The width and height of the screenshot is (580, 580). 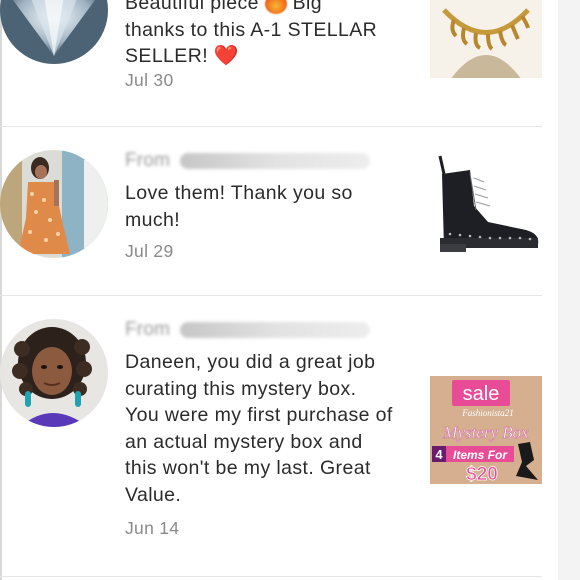 I want to click on thumb-offer-text: Items For, so click(x=480, y=455).